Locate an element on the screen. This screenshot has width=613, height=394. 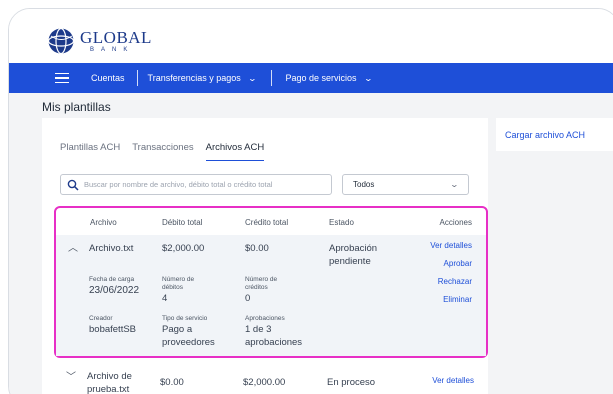
globe-logo-icon is located at coordinates (61, 41).